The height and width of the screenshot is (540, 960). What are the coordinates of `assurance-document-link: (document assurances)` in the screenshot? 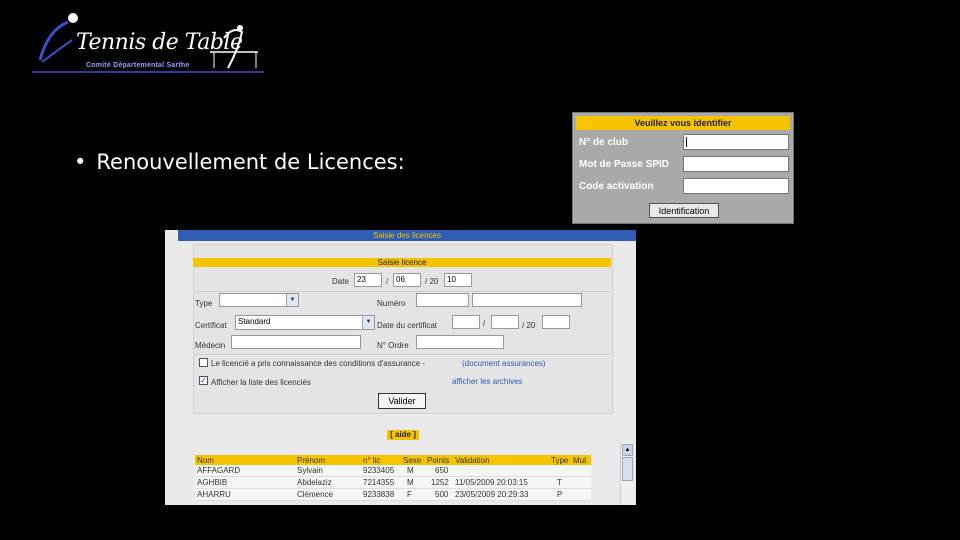 It's located at (504, 363).